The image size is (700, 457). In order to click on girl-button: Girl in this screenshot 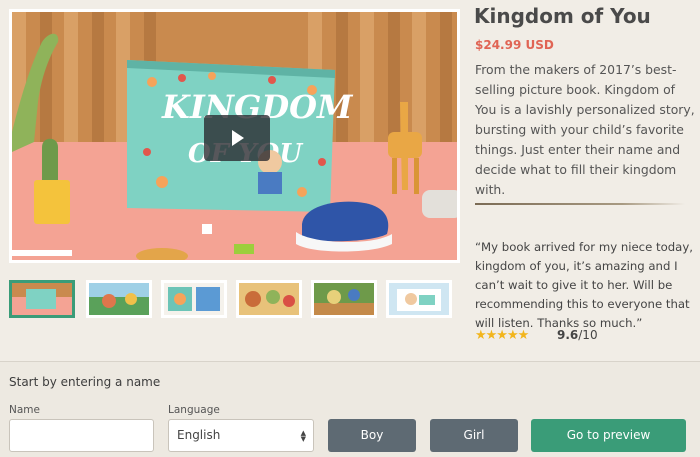, I will do `click(474, 435)`.